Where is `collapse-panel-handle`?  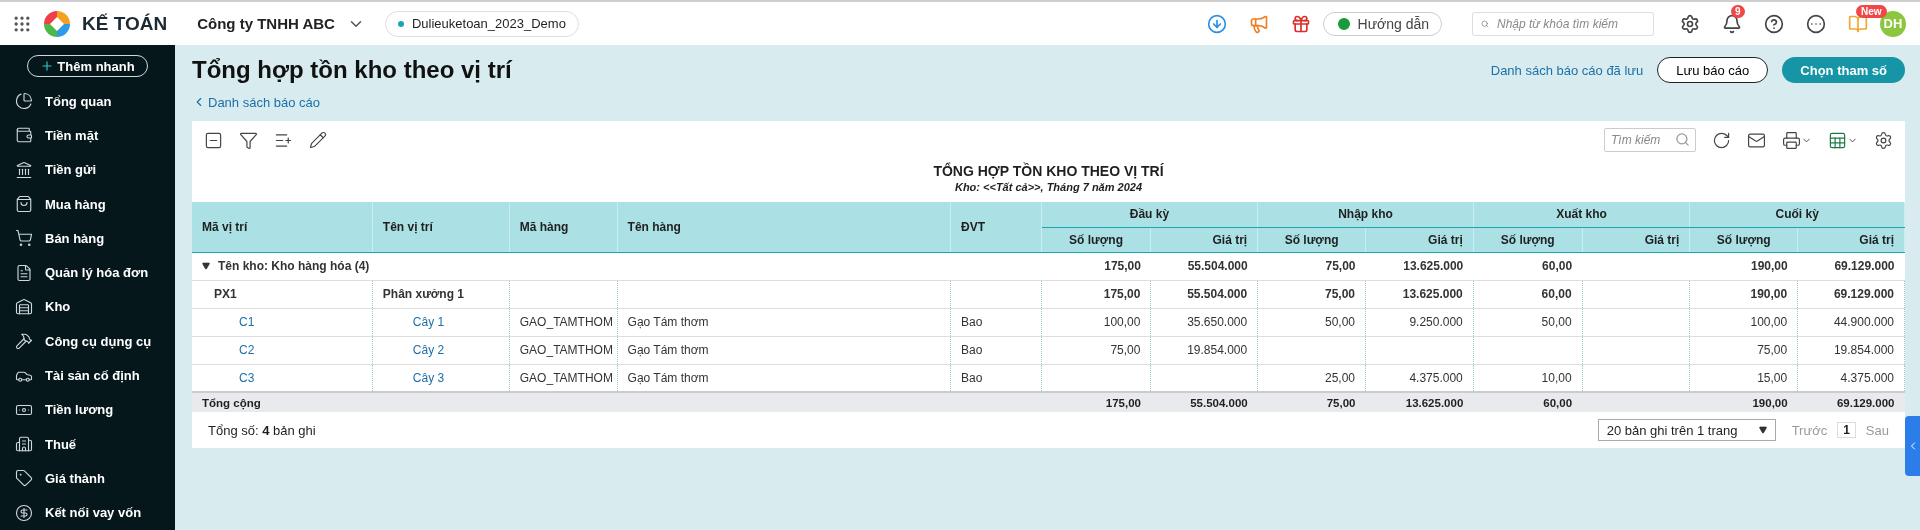
collapse-panel-handle is located at coordinates (1912, 446).